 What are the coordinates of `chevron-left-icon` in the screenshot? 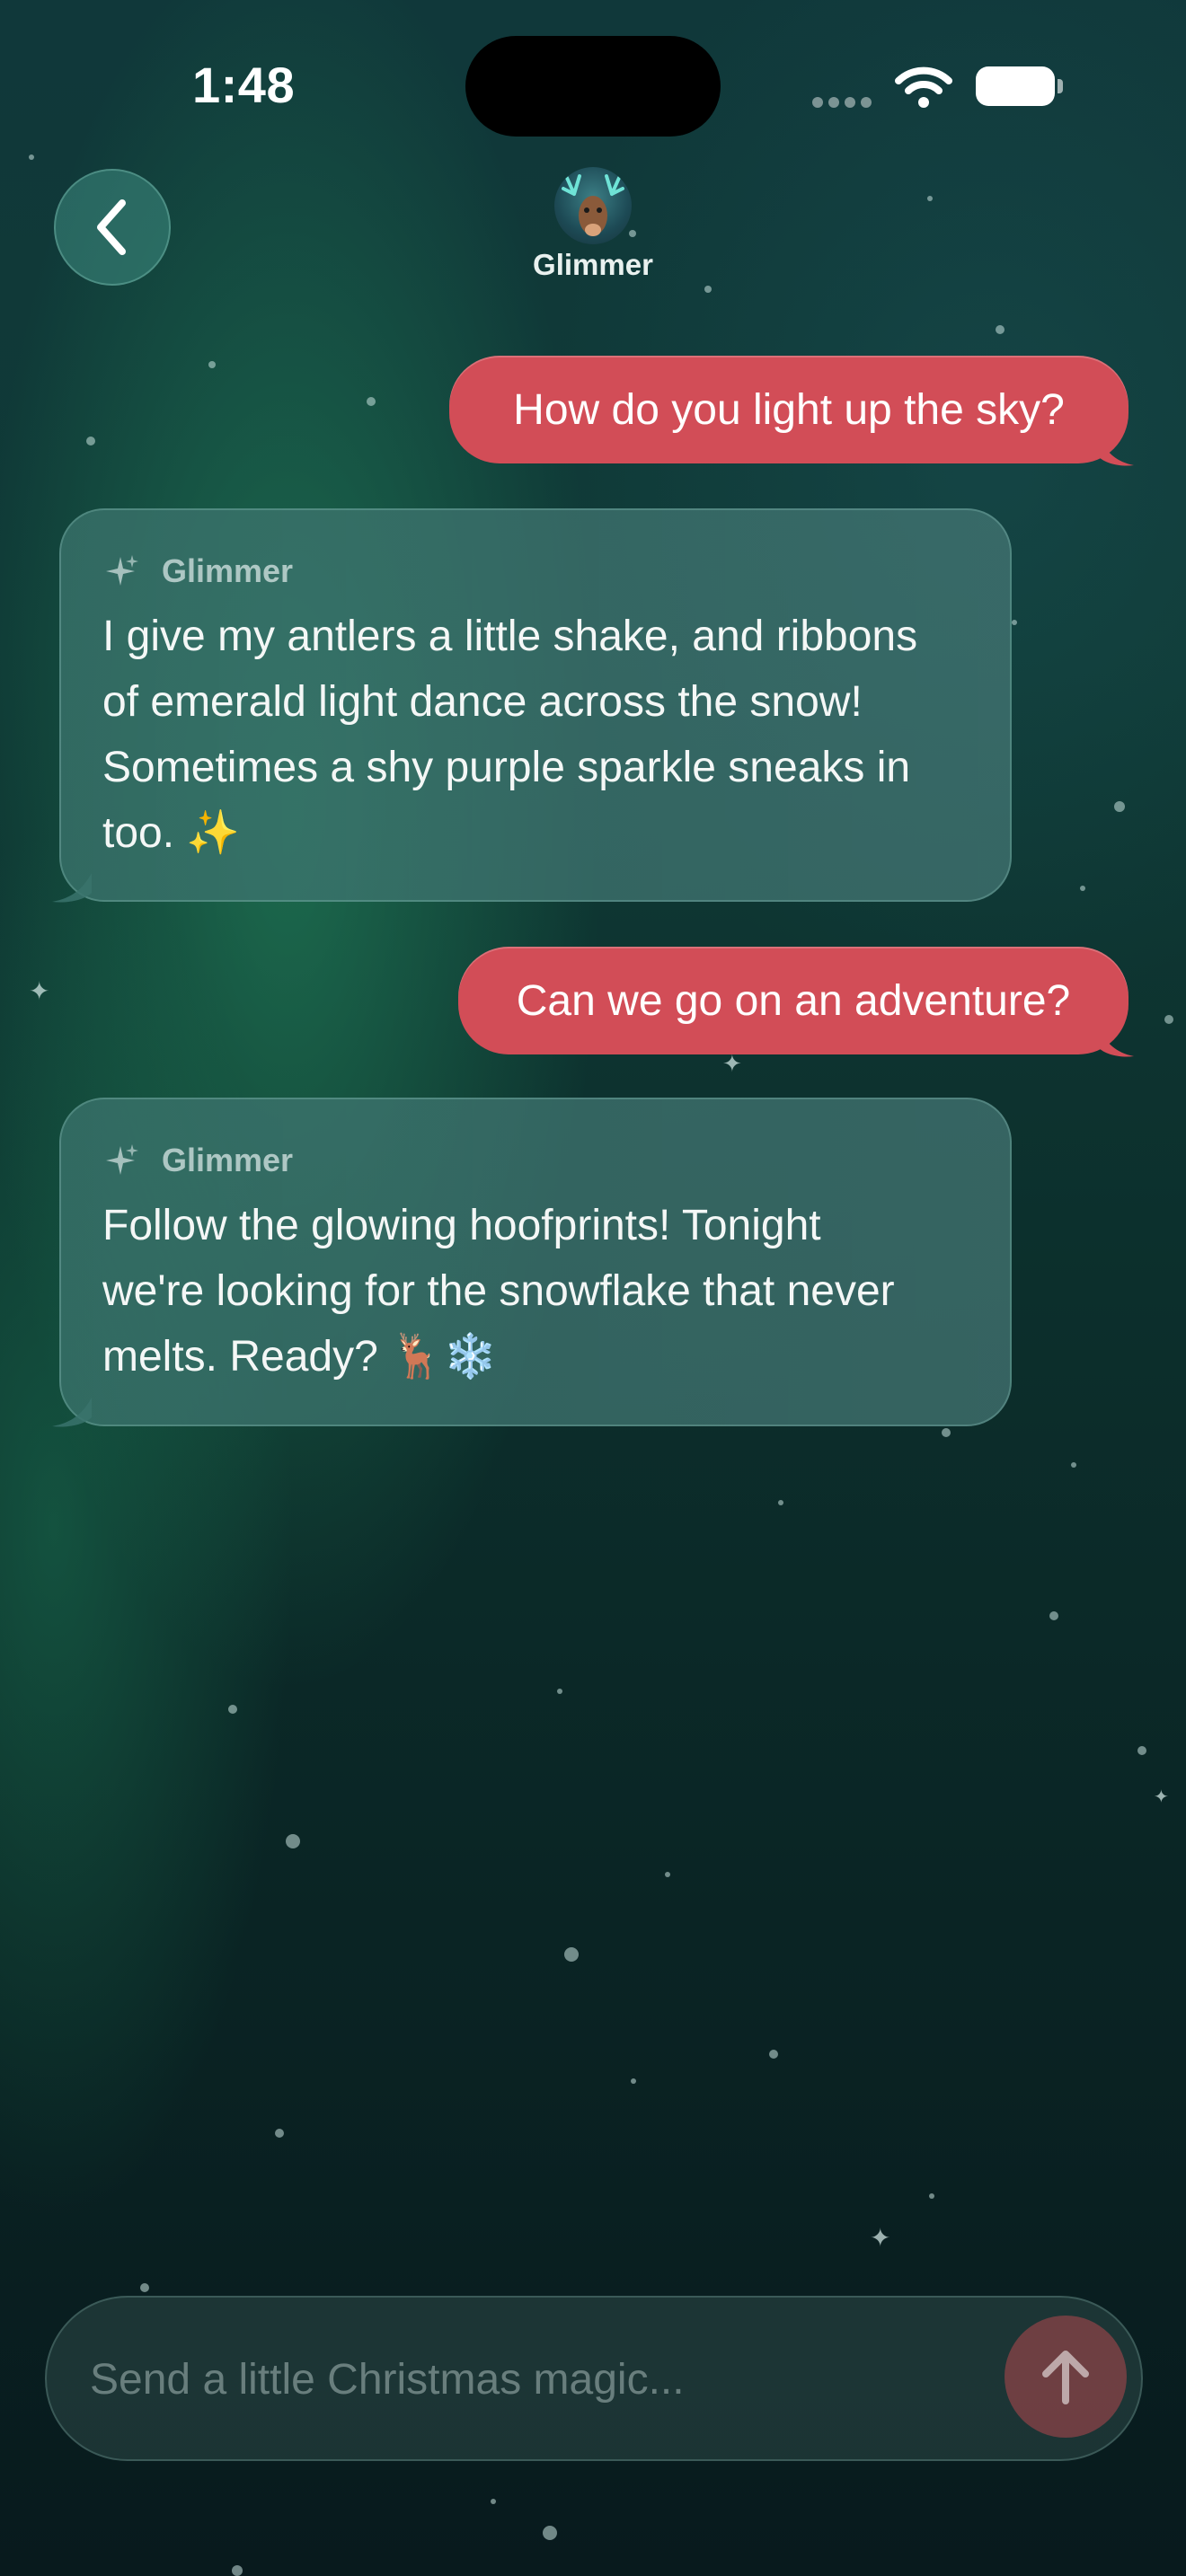 It's located at (111, 227).